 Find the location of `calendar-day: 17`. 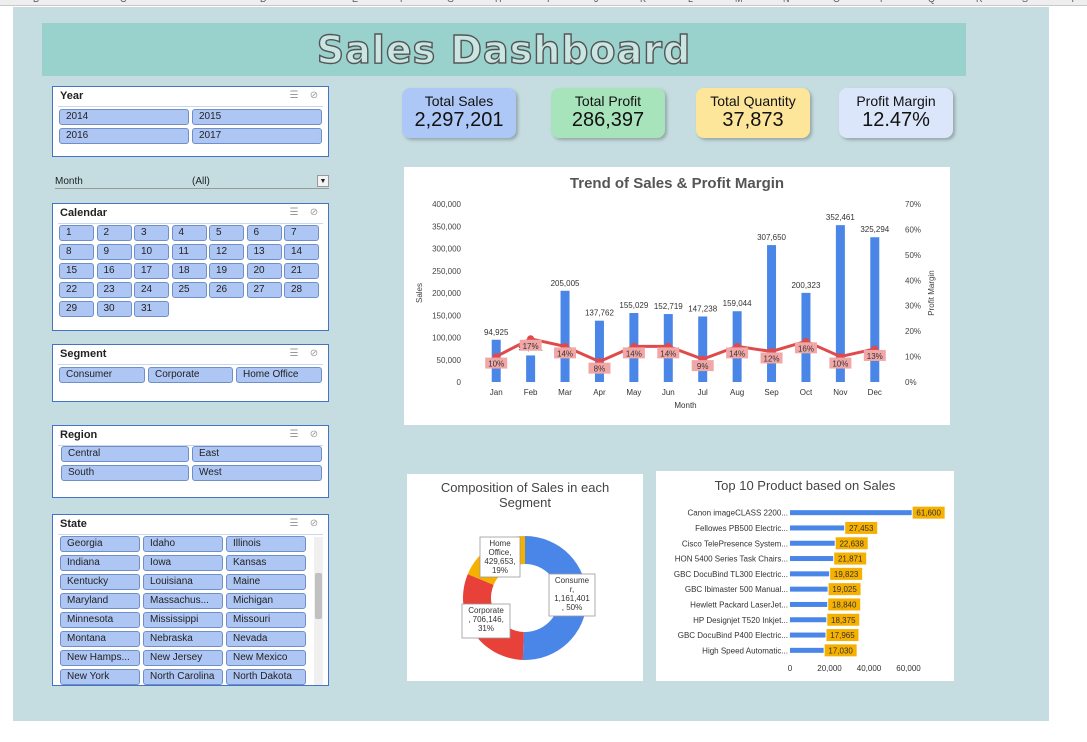

calendar-day: 17 is located at coordinates (151, 271).